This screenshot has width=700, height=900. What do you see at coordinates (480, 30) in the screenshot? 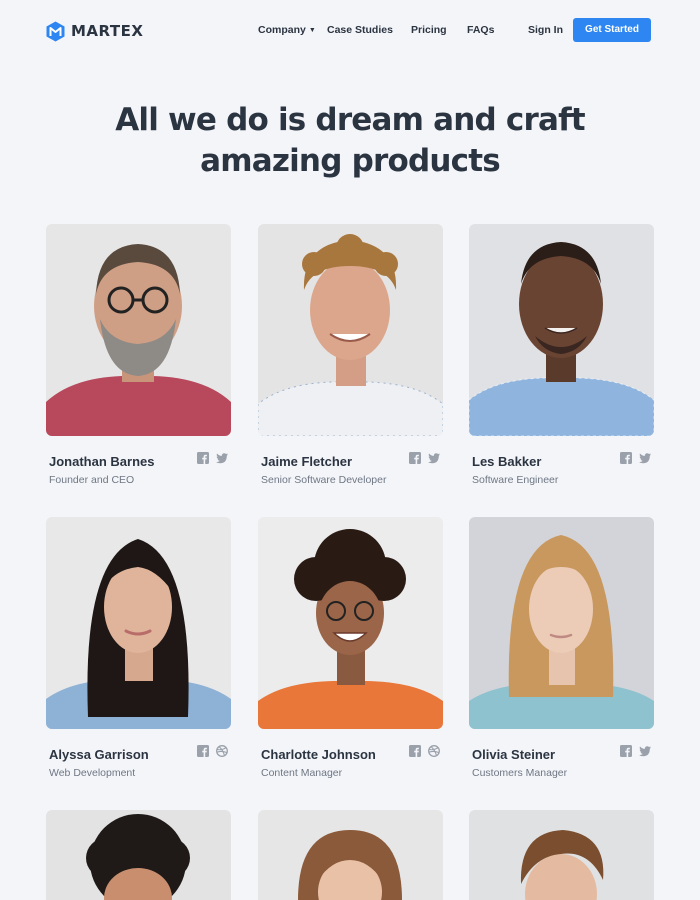
I see `nav-faqs: FAQs` at bounding box center [480, 30].